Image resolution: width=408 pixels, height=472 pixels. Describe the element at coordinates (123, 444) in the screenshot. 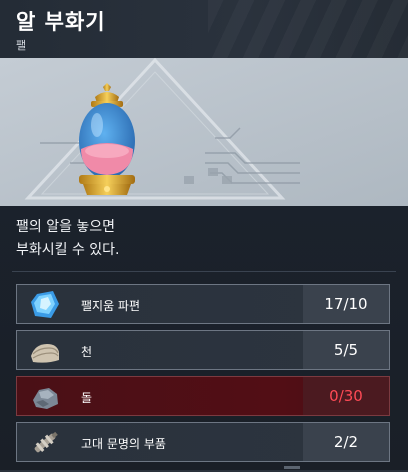

I see `material-name: 고대 문명의 부품` at that location.